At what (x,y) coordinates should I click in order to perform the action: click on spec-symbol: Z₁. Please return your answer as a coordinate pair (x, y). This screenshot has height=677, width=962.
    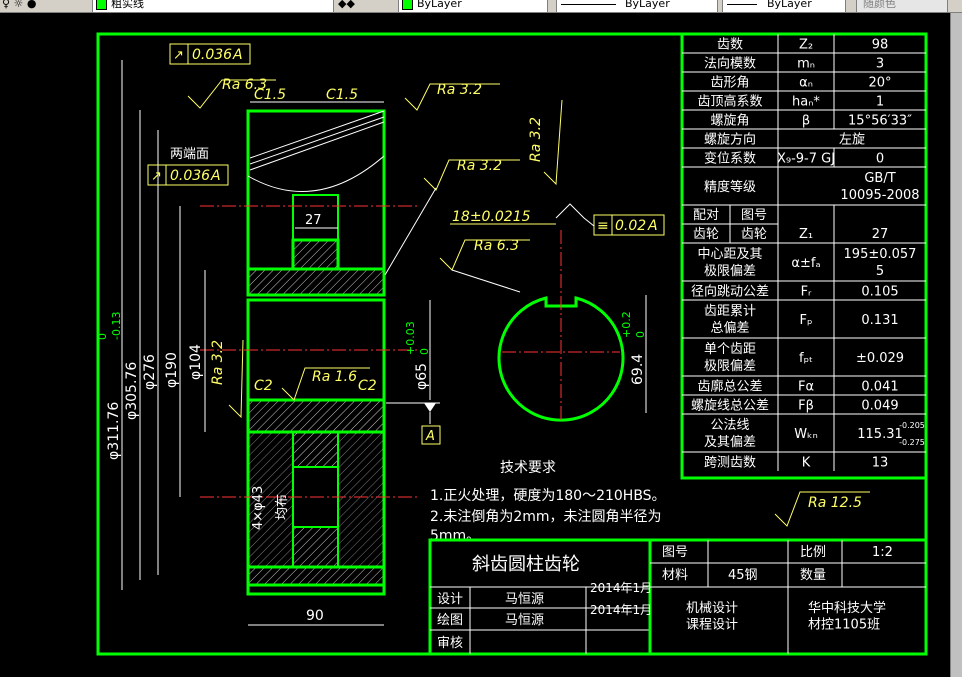
    Looking at the image, I should click on (806, 234).